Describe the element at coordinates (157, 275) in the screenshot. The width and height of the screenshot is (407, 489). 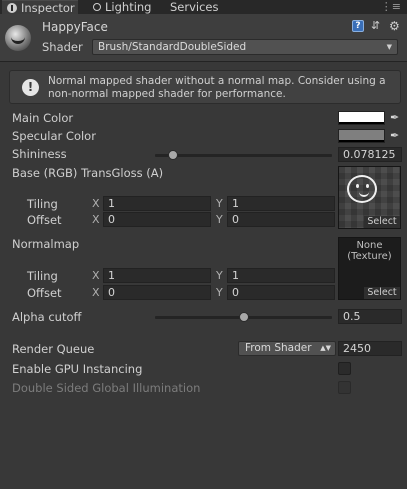
I see `normalmap-tiling-x-field: 1` at that location.